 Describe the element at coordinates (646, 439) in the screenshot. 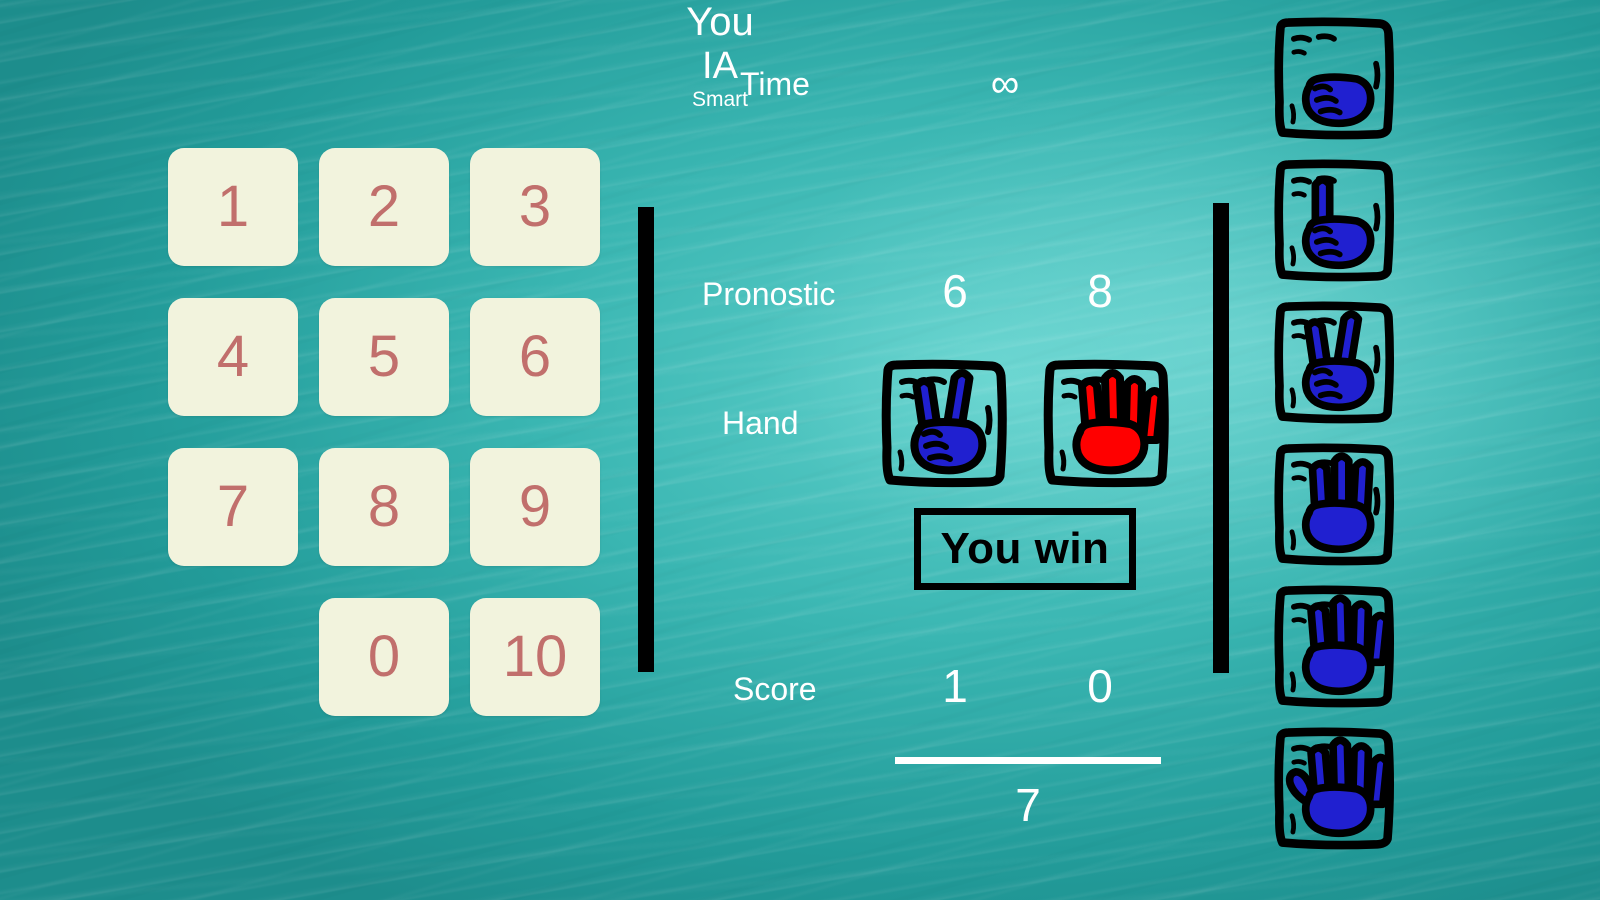

I see `divider-left` at that location.